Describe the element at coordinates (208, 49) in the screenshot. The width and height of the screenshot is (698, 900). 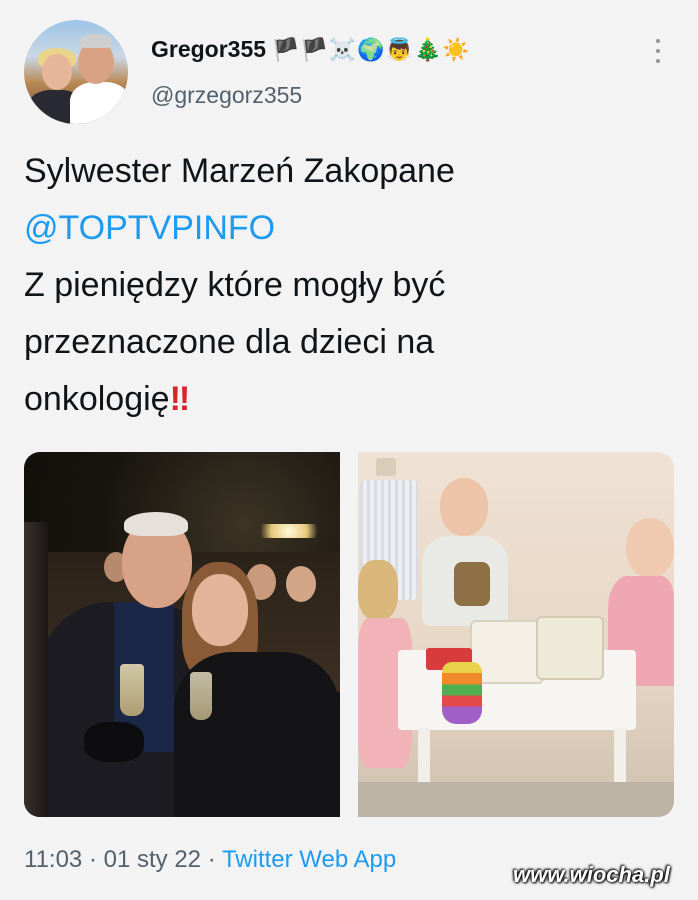
I see `author-display-name: Gregor355` at that location.